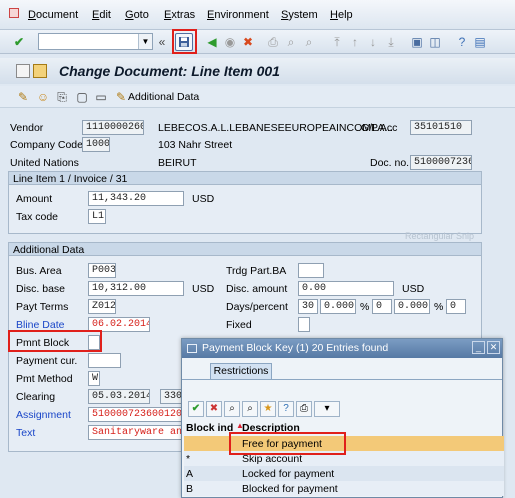  I want to click on country-text: United Nations, so click(44, 163).